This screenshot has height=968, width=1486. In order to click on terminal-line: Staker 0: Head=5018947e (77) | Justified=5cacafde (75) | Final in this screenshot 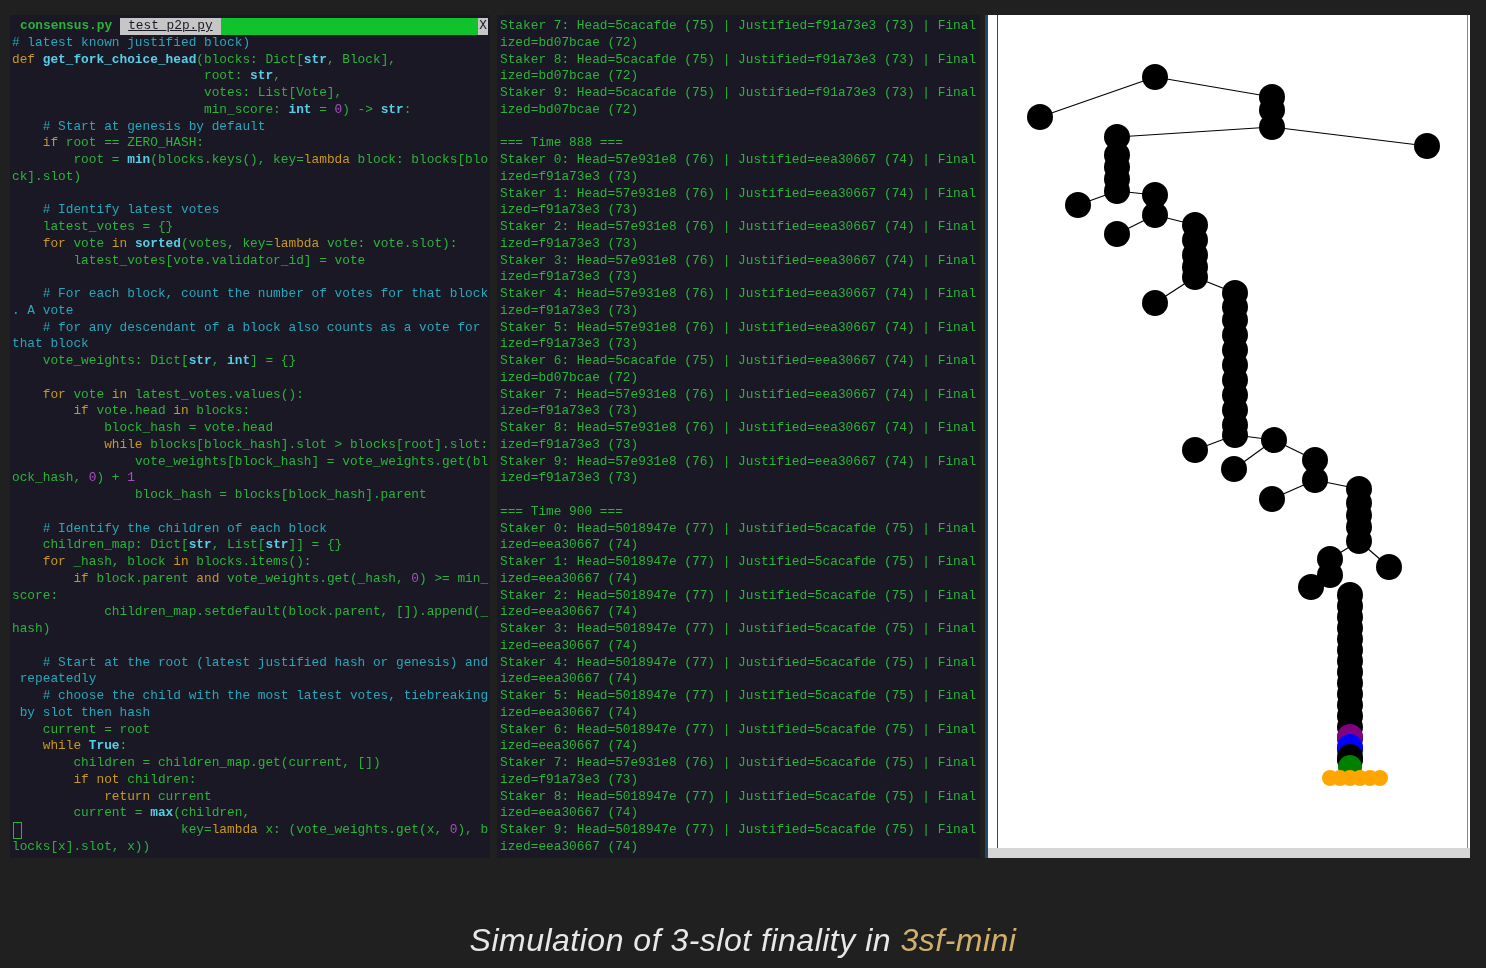, I will do `click(738, 529)`.